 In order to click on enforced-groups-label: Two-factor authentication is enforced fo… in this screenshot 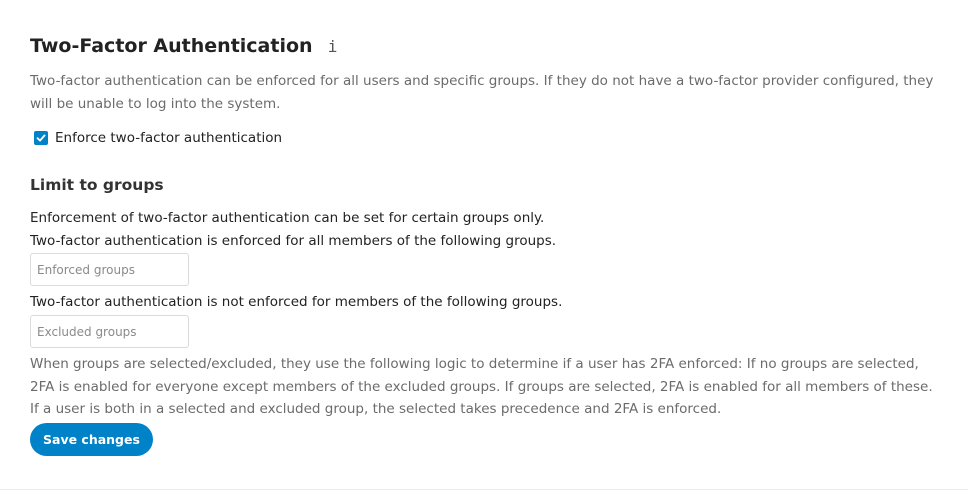, I will do `click(293, 241)`.